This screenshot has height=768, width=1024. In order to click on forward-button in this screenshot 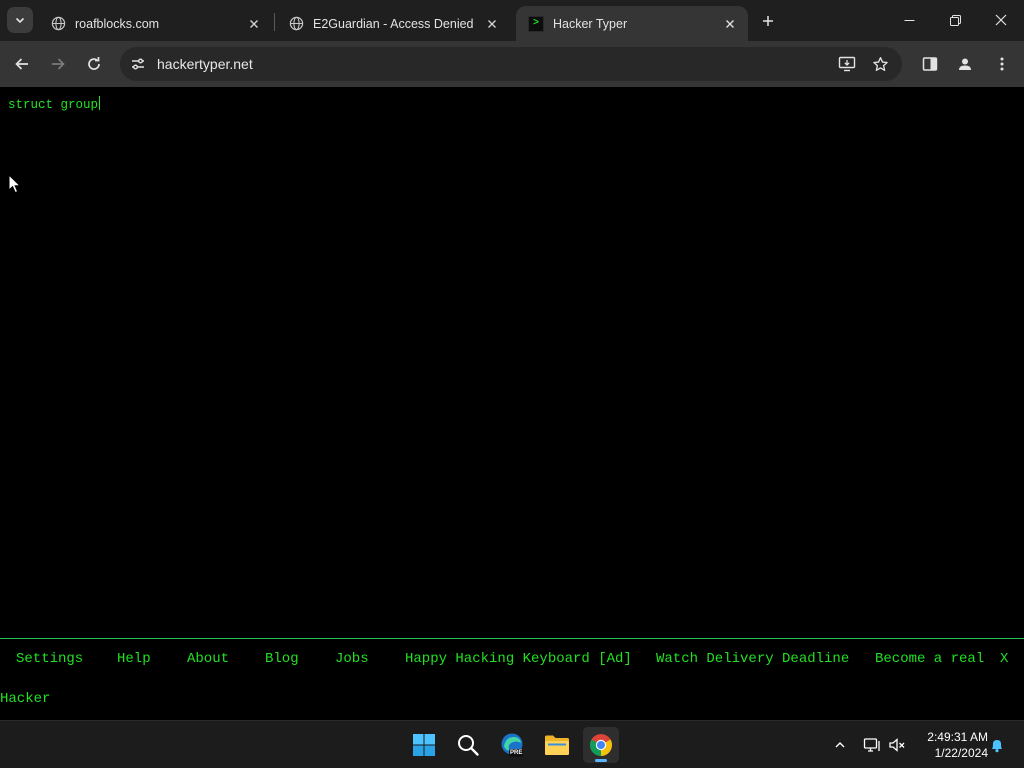, I will do `click(58, 64)`.